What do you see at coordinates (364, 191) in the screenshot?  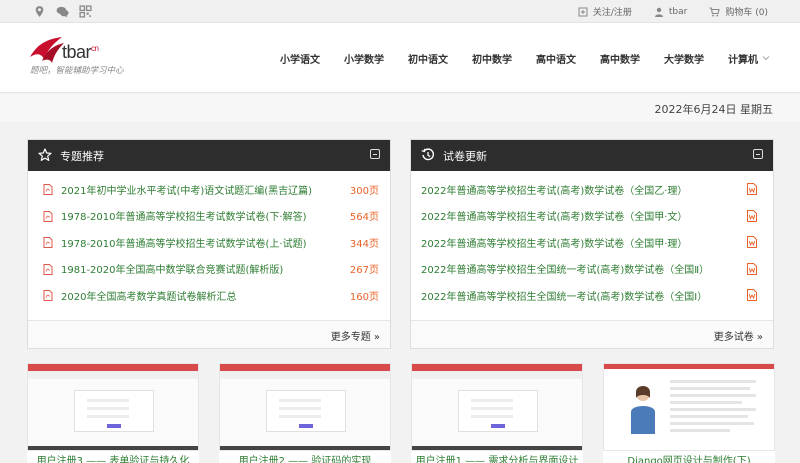 I see `page-count: 300页` at bounding box center [364, 191].